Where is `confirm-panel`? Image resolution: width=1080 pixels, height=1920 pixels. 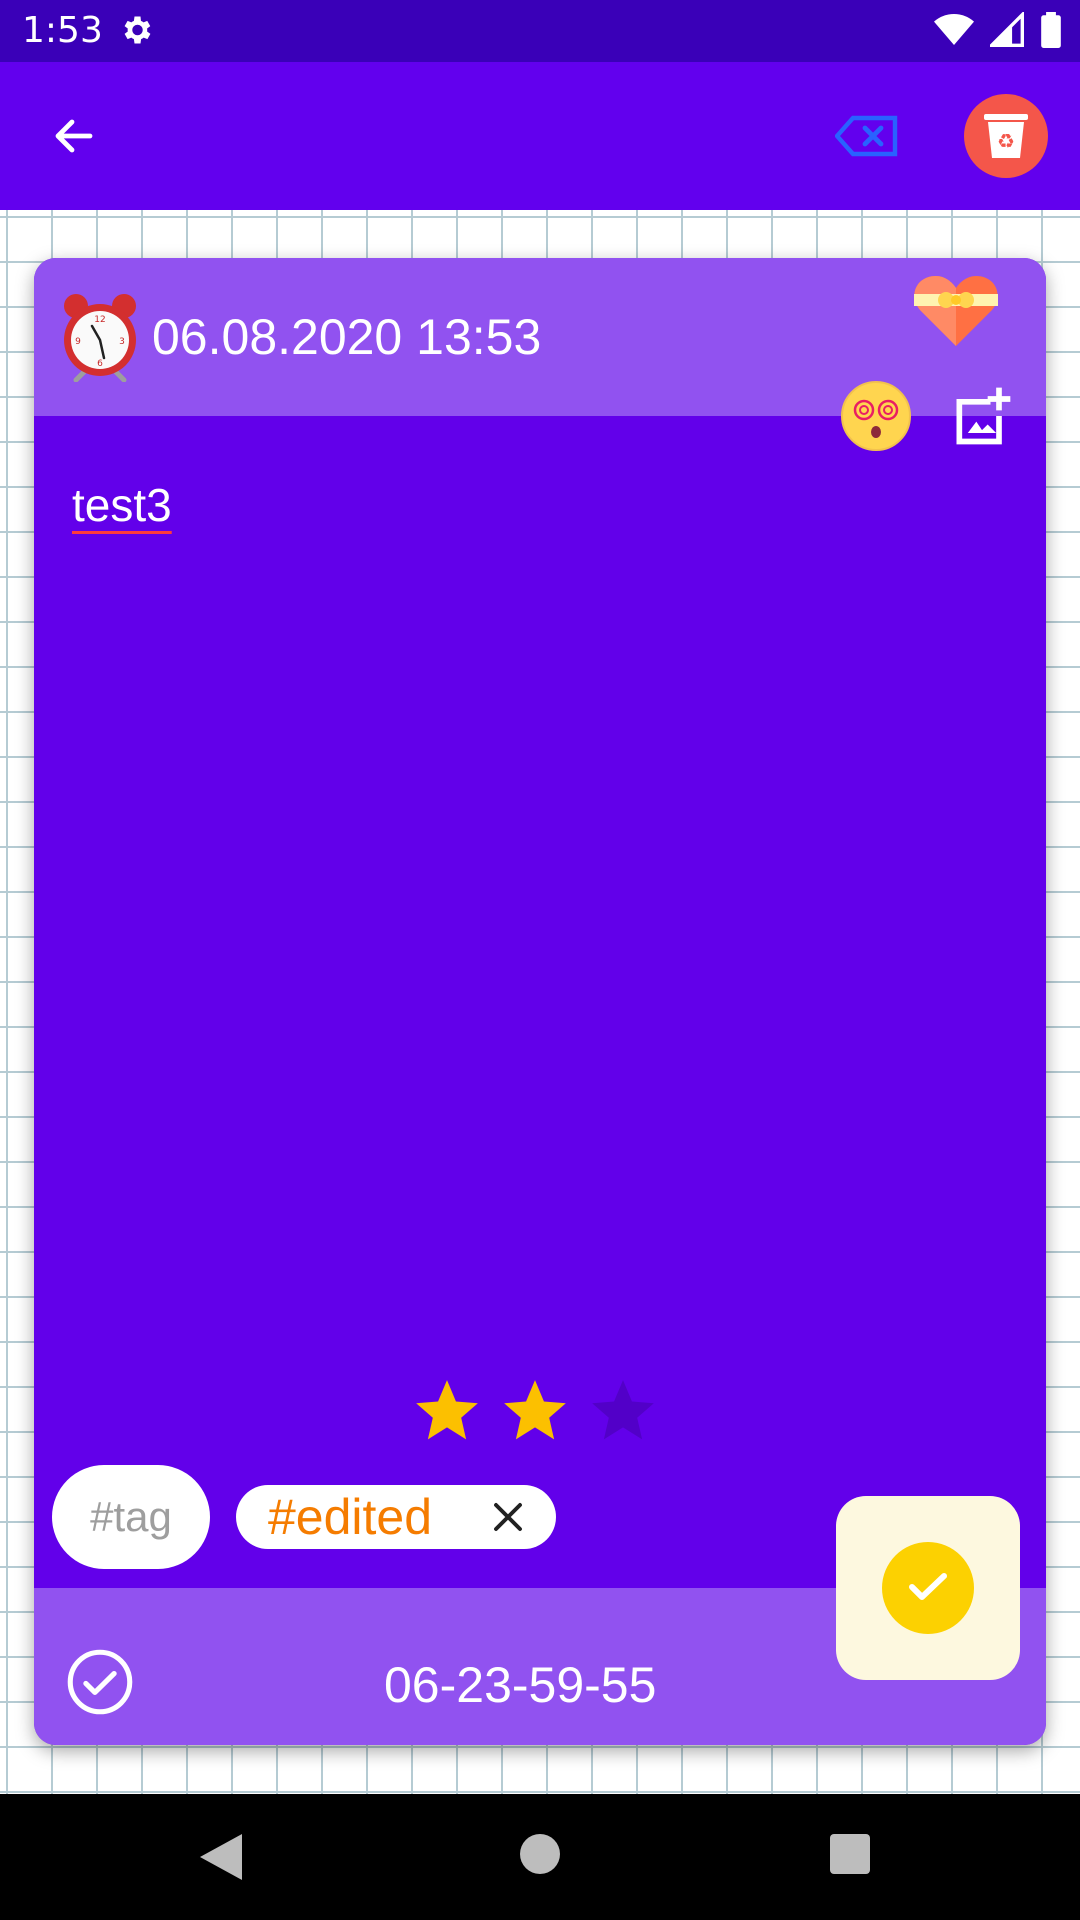
confirm-panel is located at coordinates (928, 1588).